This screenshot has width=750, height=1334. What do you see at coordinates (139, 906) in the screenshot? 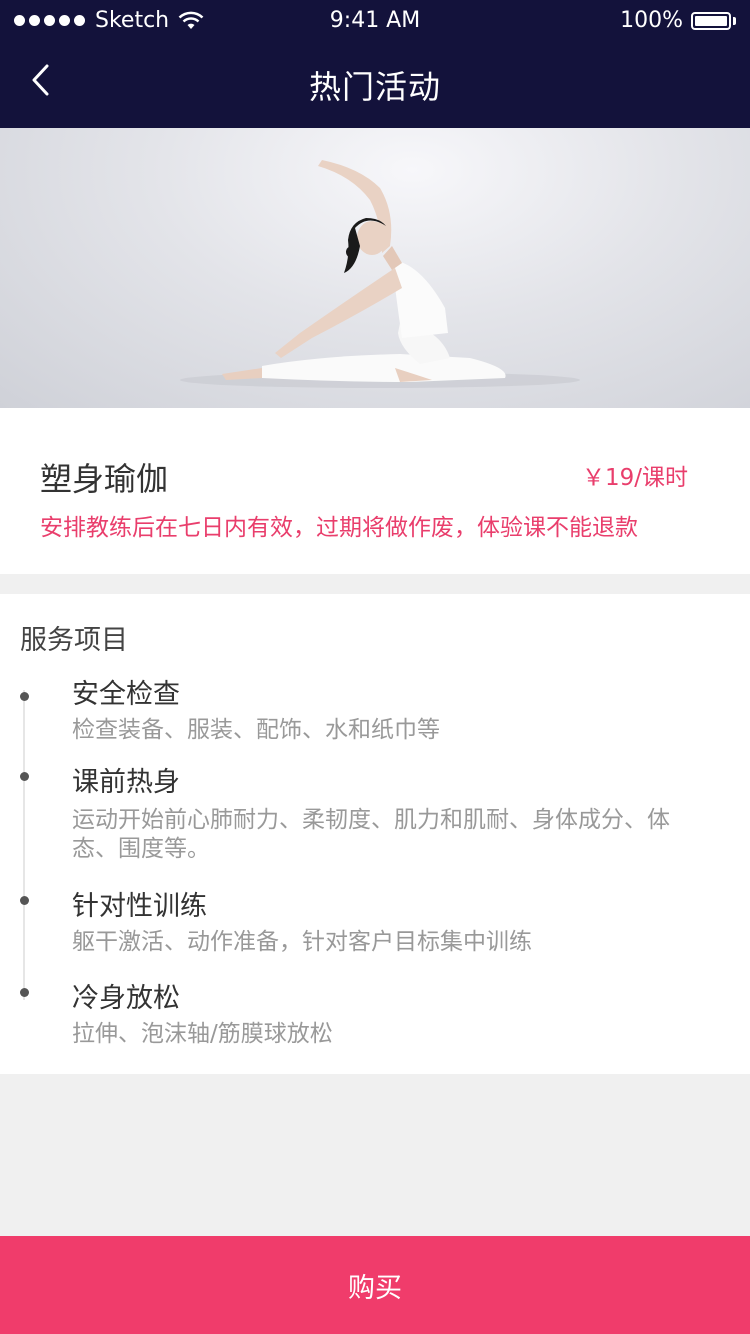
I see `service-item-name: 针对性训练` at bounding box center [139, 906].